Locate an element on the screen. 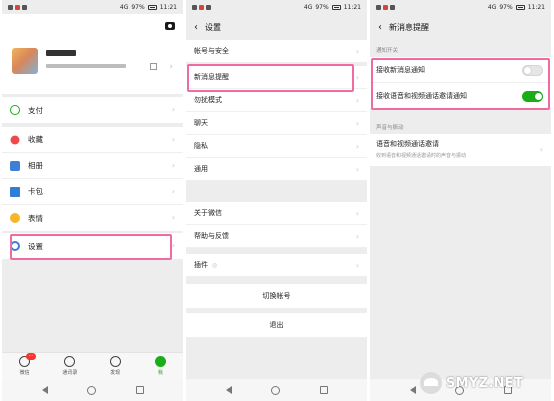 The width and height of the screenshot is (554, 401). unread-badge: ··· is located at coordinates (31, 356).